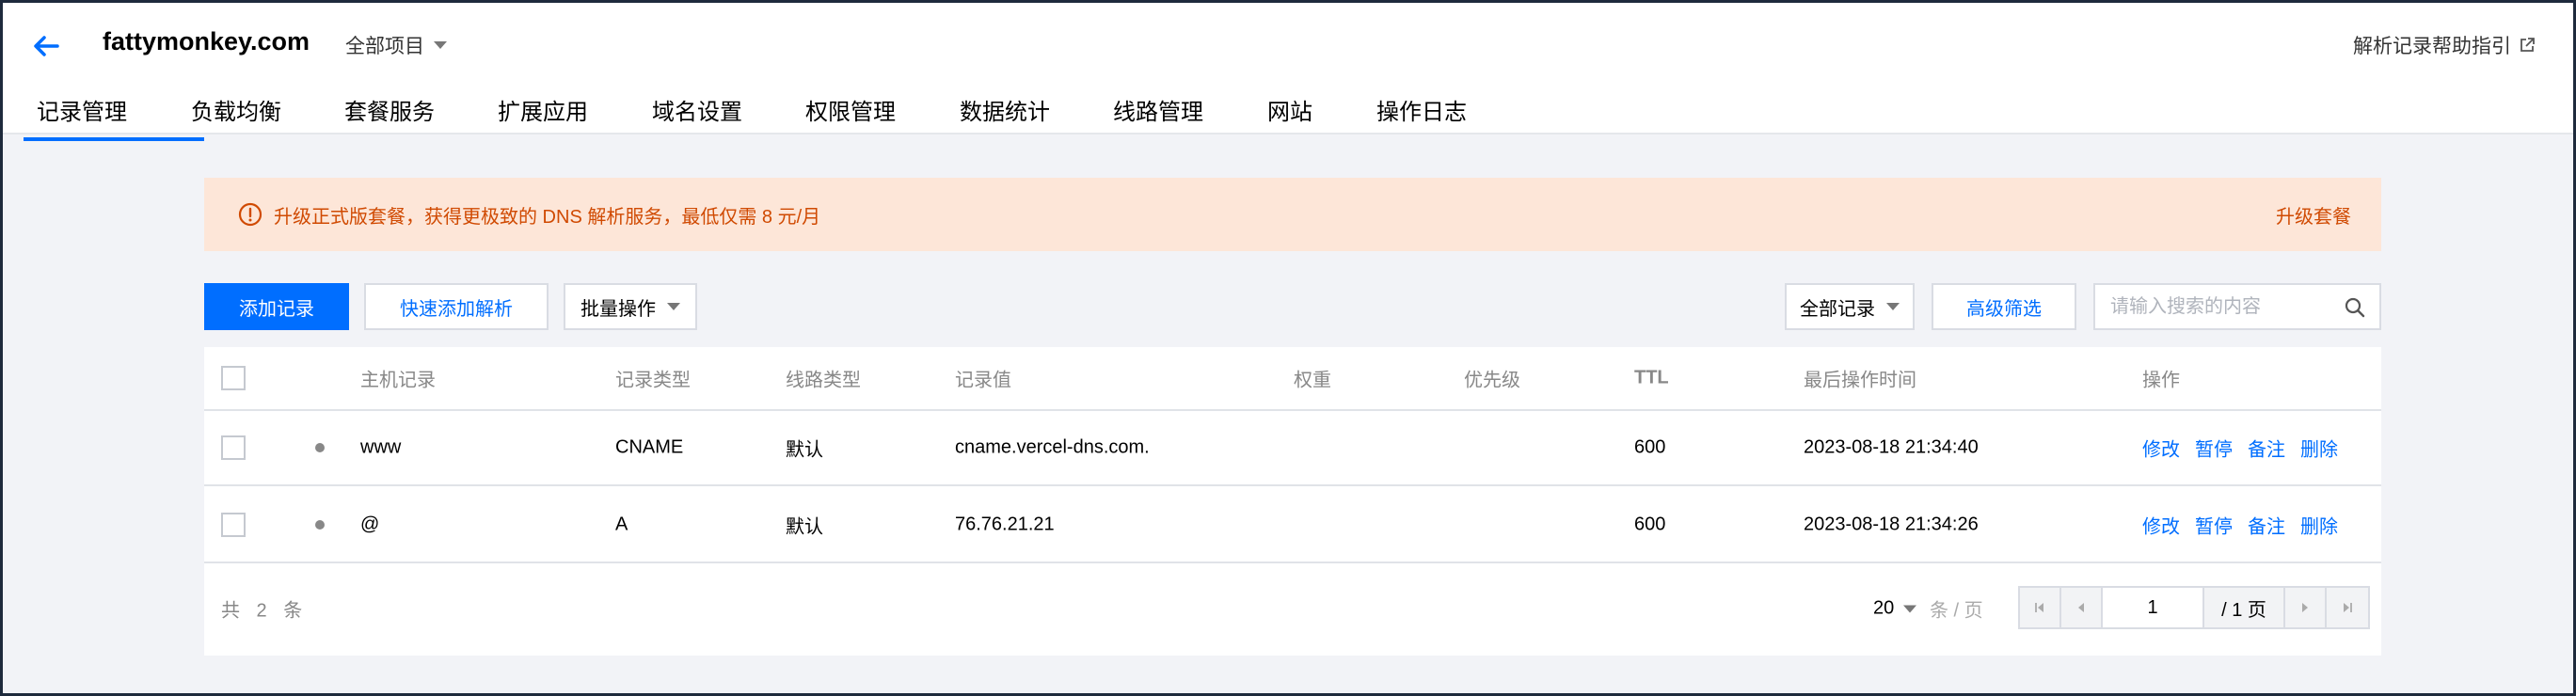  I want to click on project-select-label: 全部项目, so click(384, 47).